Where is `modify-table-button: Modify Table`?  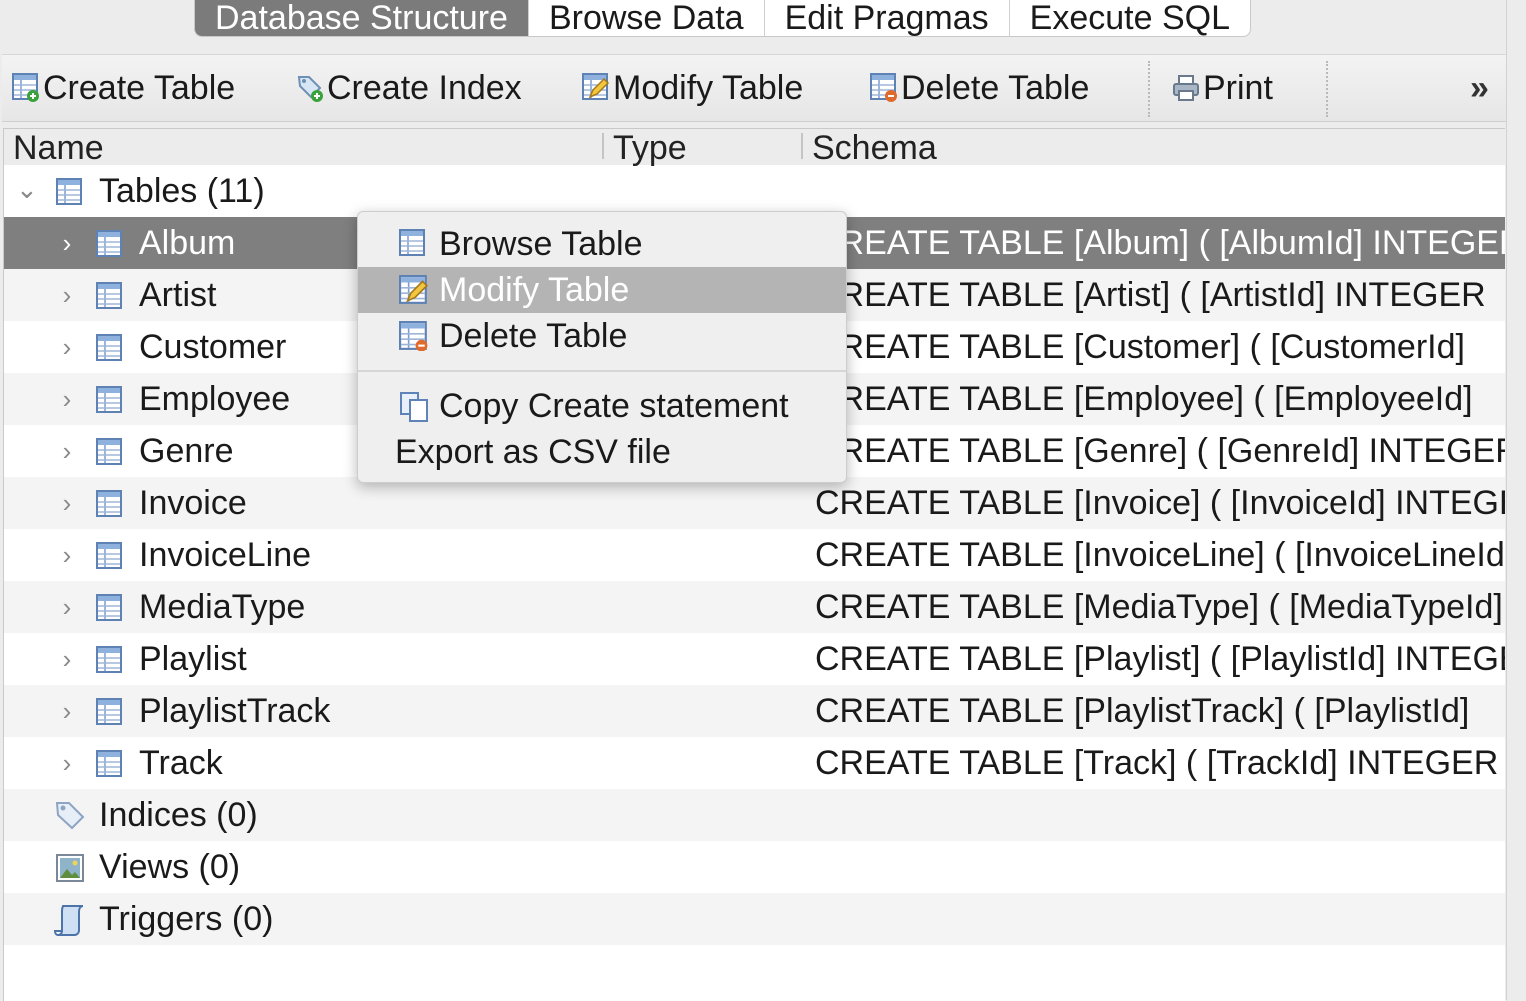
modify-table-button: Modify Table is located at coordinates (692, 88).